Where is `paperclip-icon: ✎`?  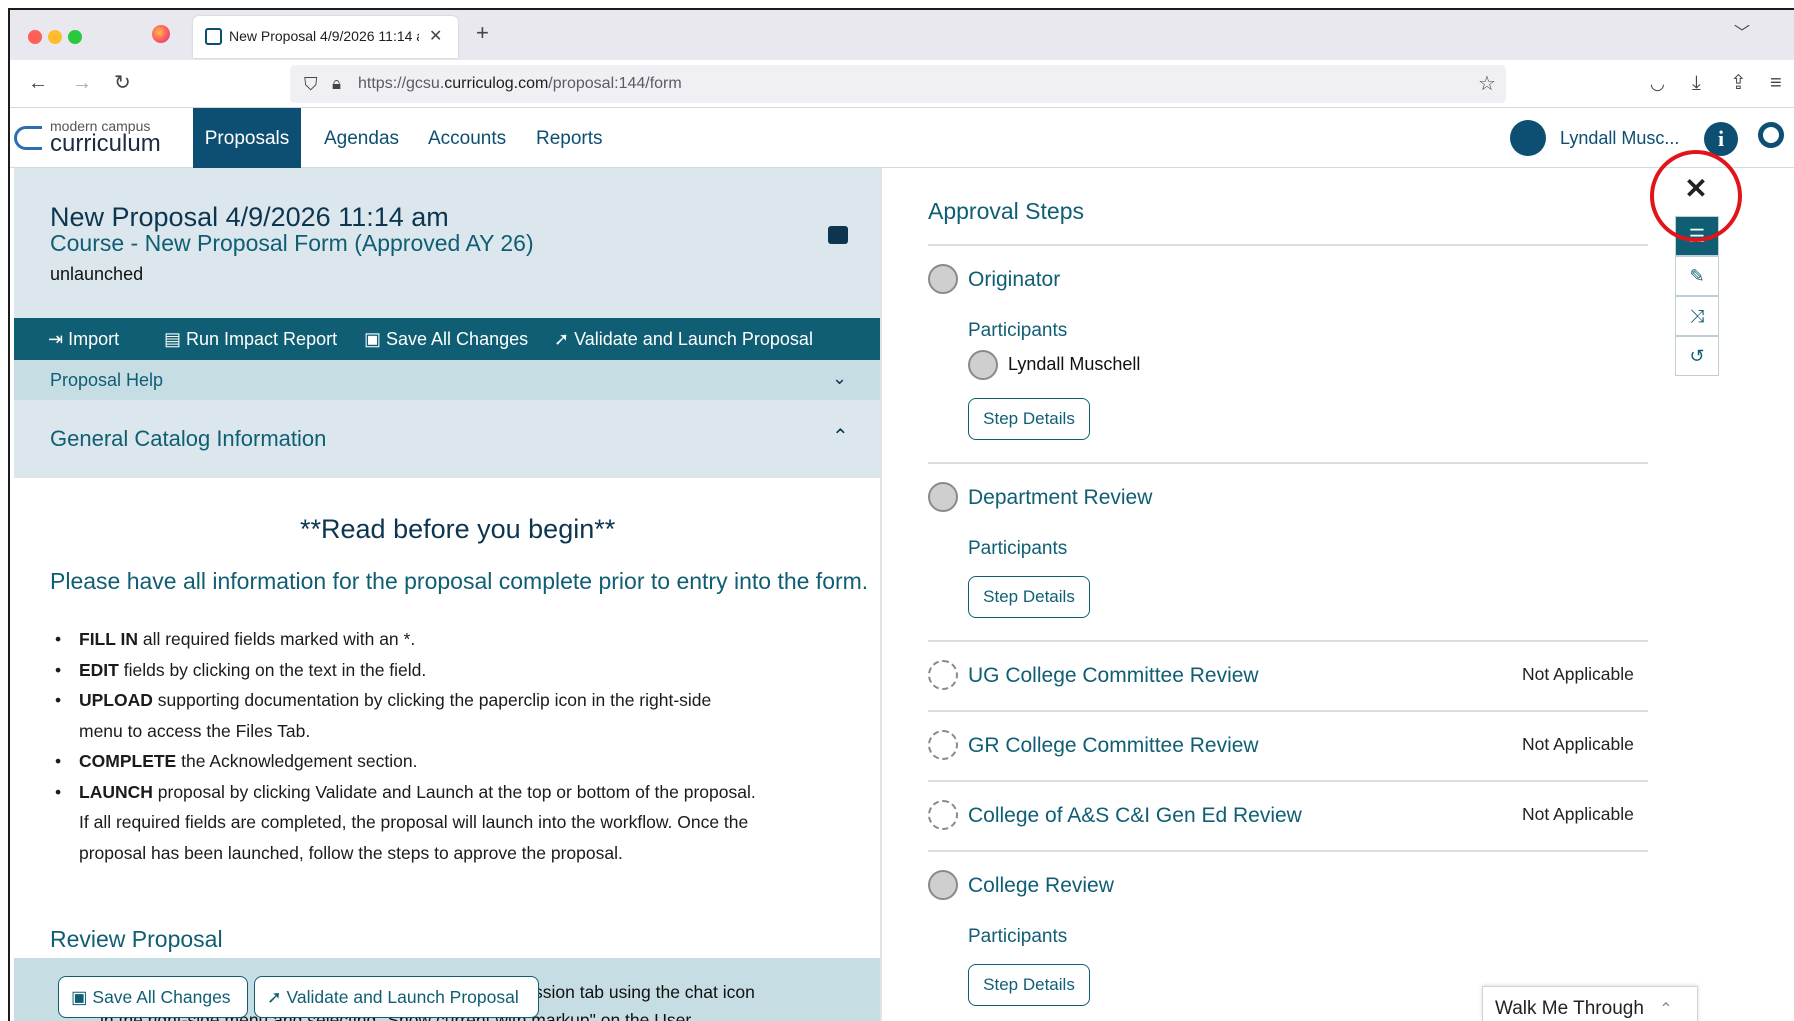 paperclip-icon: ✎ is located at coordinates (1697, 276).